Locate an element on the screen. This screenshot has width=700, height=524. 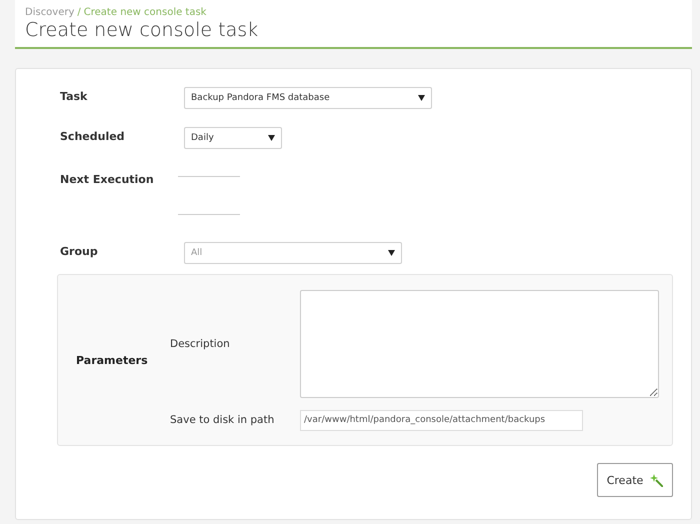
page-title: Create new console task is located at coordinates (142, 30).